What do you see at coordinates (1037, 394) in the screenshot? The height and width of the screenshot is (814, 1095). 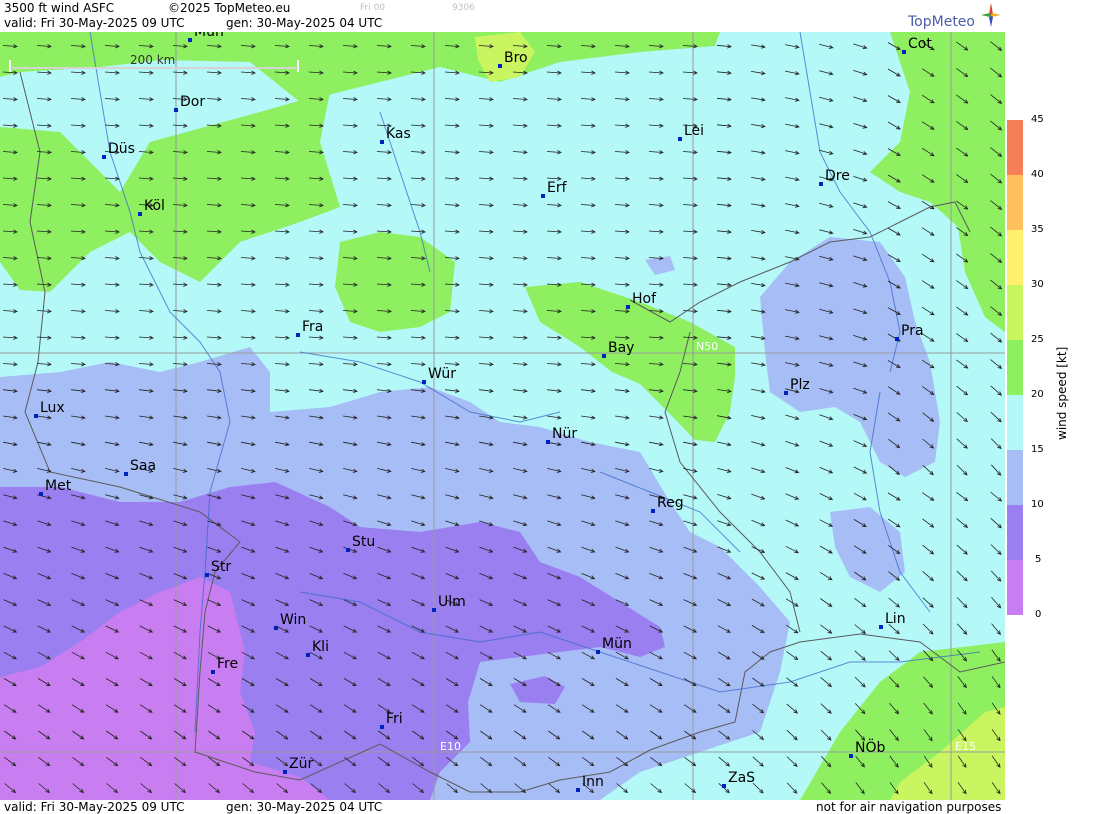 I see `colorbar-tick-20: 20` at bounding box center [1037, 394].